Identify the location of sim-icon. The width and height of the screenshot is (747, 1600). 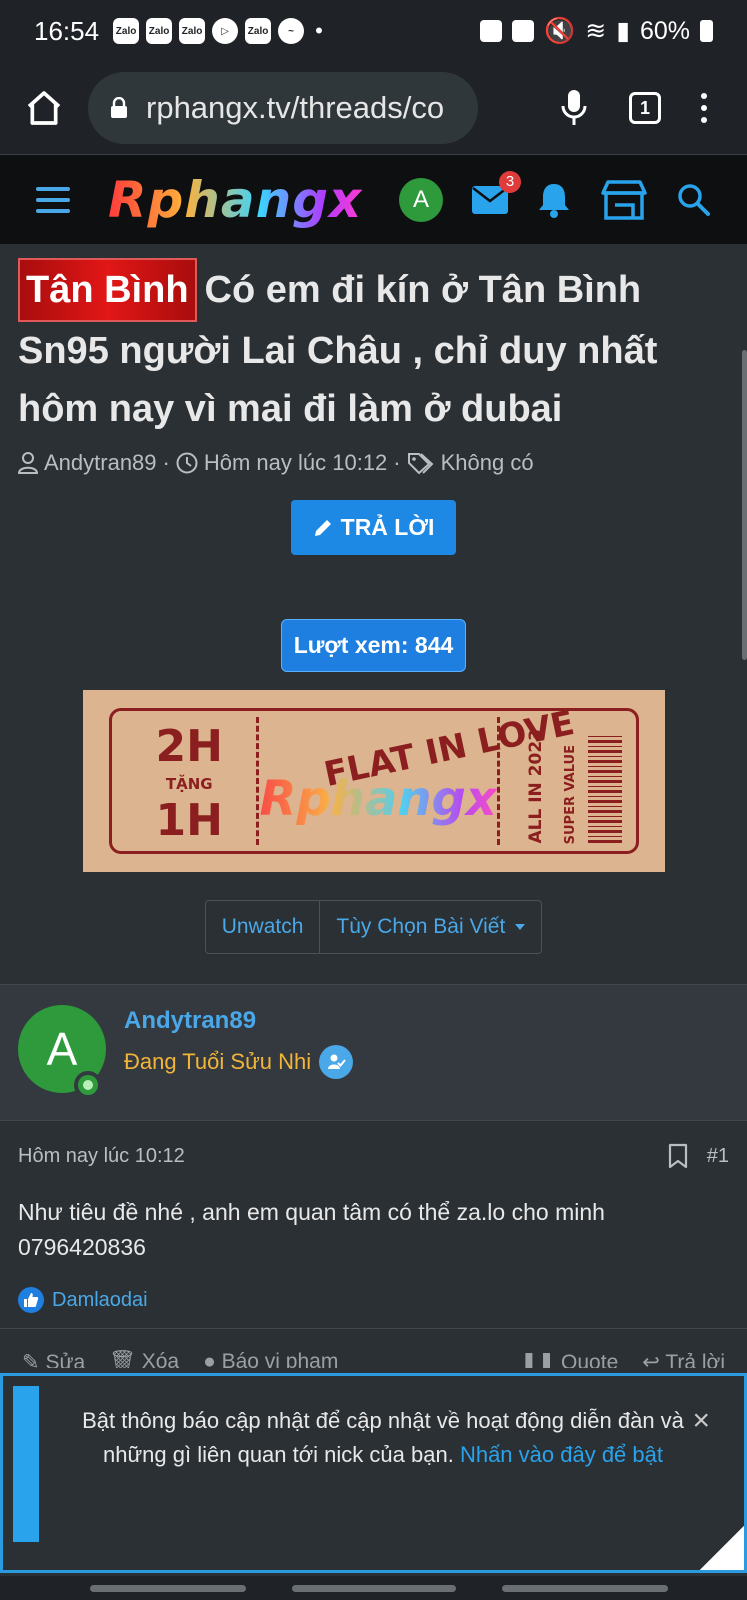
(523, 31).